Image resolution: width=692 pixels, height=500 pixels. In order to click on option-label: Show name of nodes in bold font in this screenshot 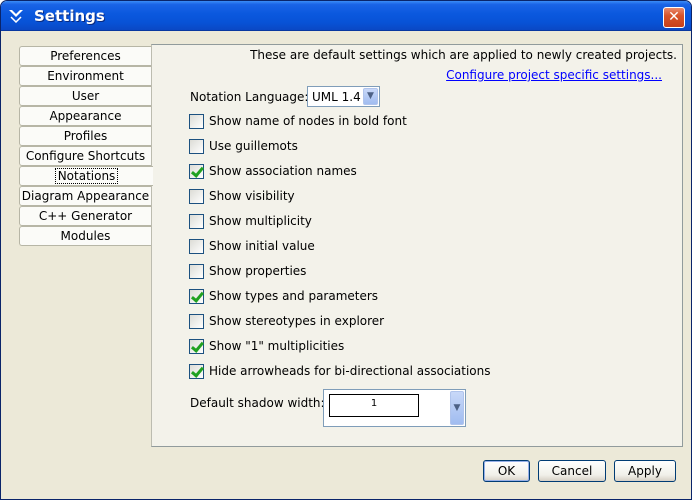, I will do `click(308, 121)`.